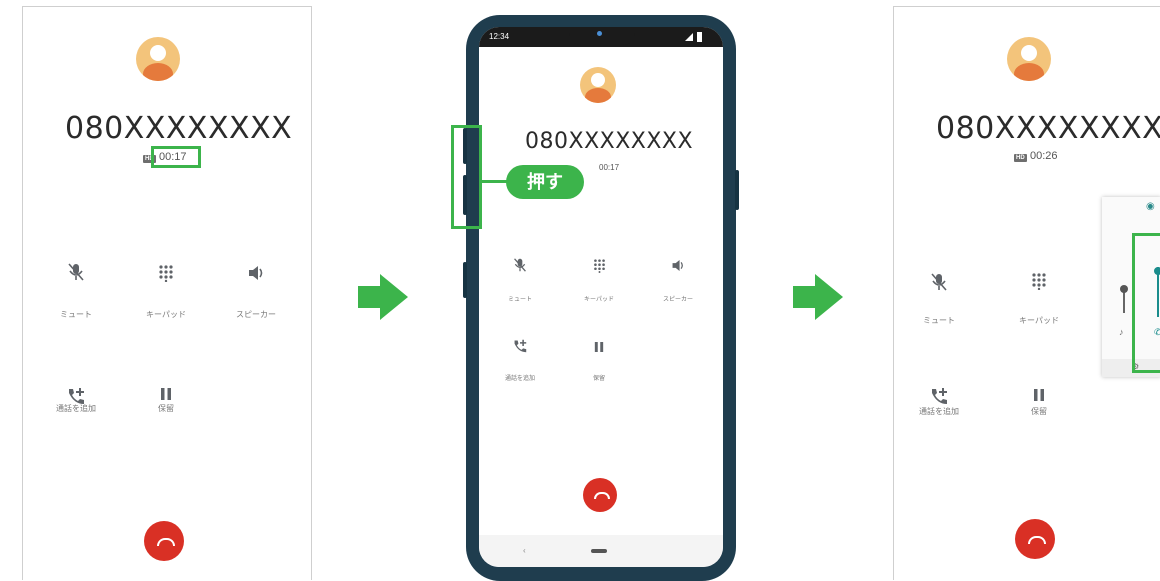  I want to click on home-pill-icon, so click(599, 551).